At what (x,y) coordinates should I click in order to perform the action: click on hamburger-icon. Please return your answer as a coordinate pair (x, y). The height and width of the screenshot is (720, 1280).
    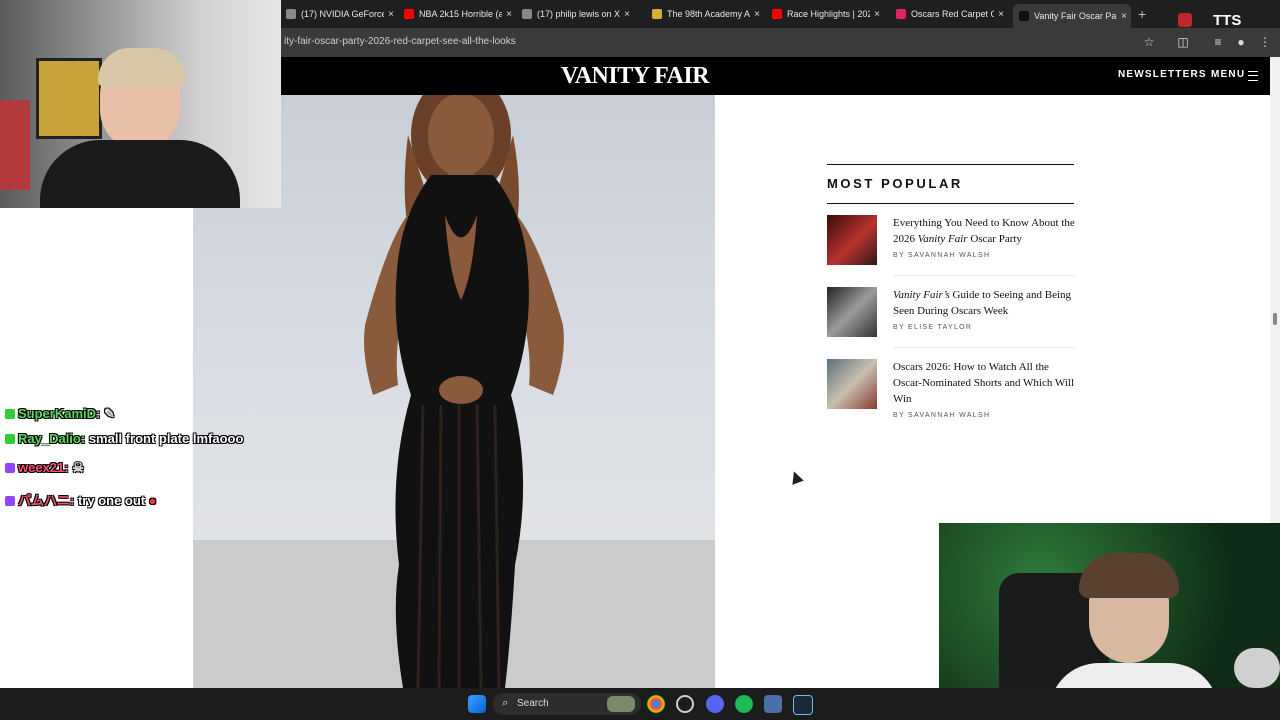
    Looking at the image, I should click on (1253, 76).